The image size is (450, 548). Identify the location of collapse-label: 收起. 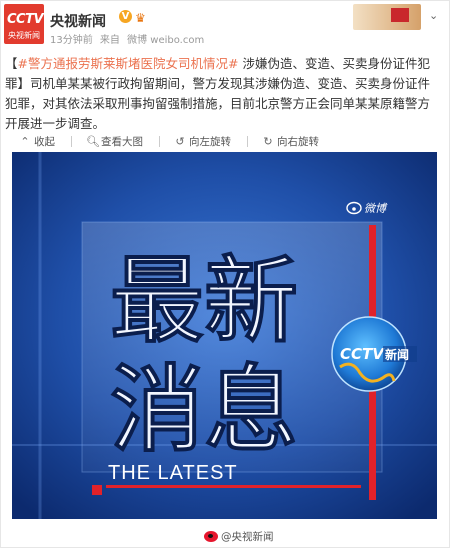
(44, 141).